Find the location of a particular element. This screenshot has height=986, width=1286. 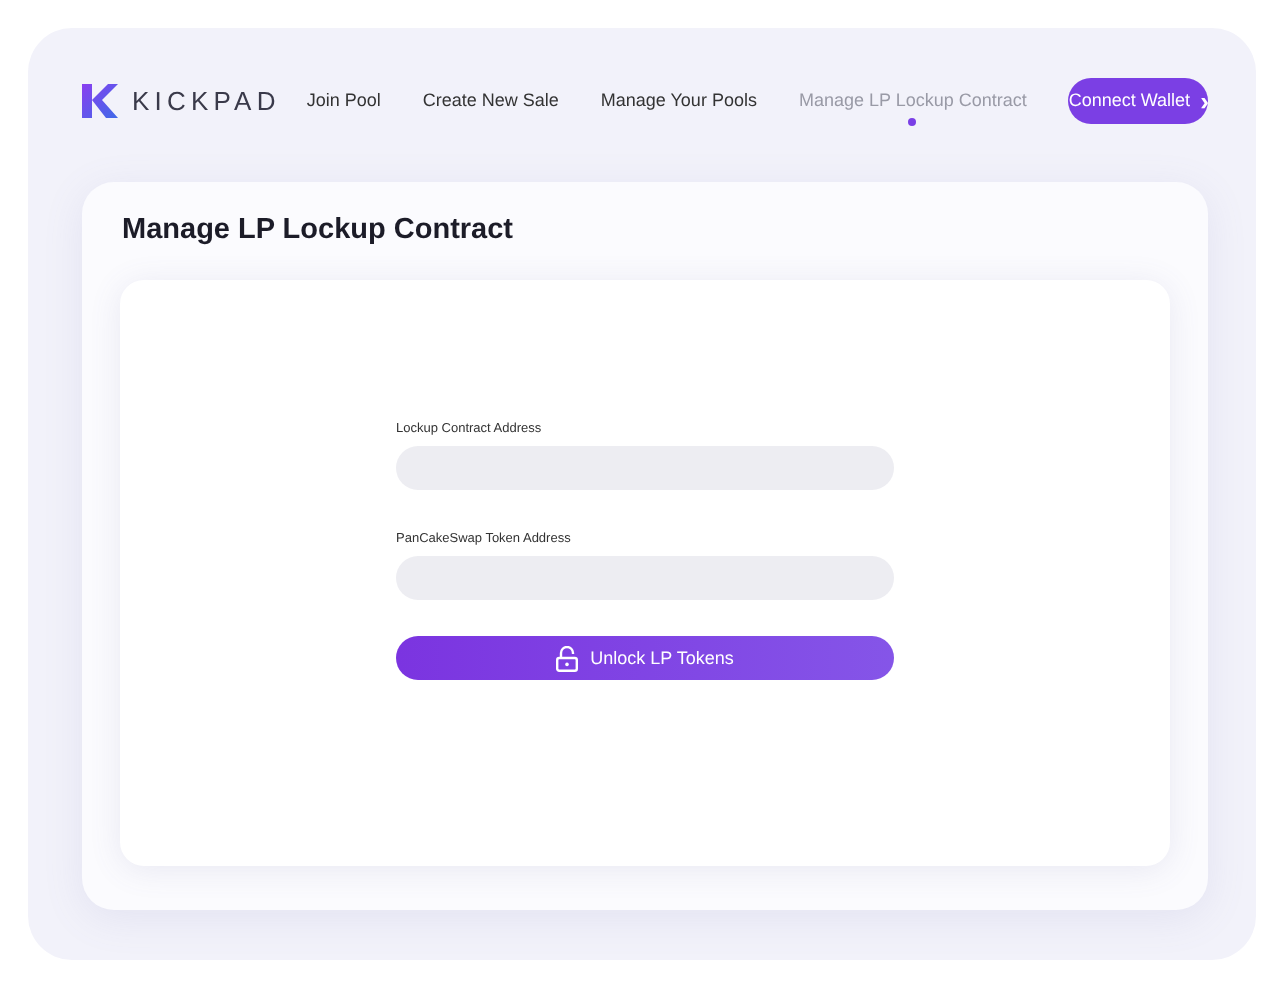

connect-wallet-button: Connect Wallet › is located at coordinates (1138, 100).